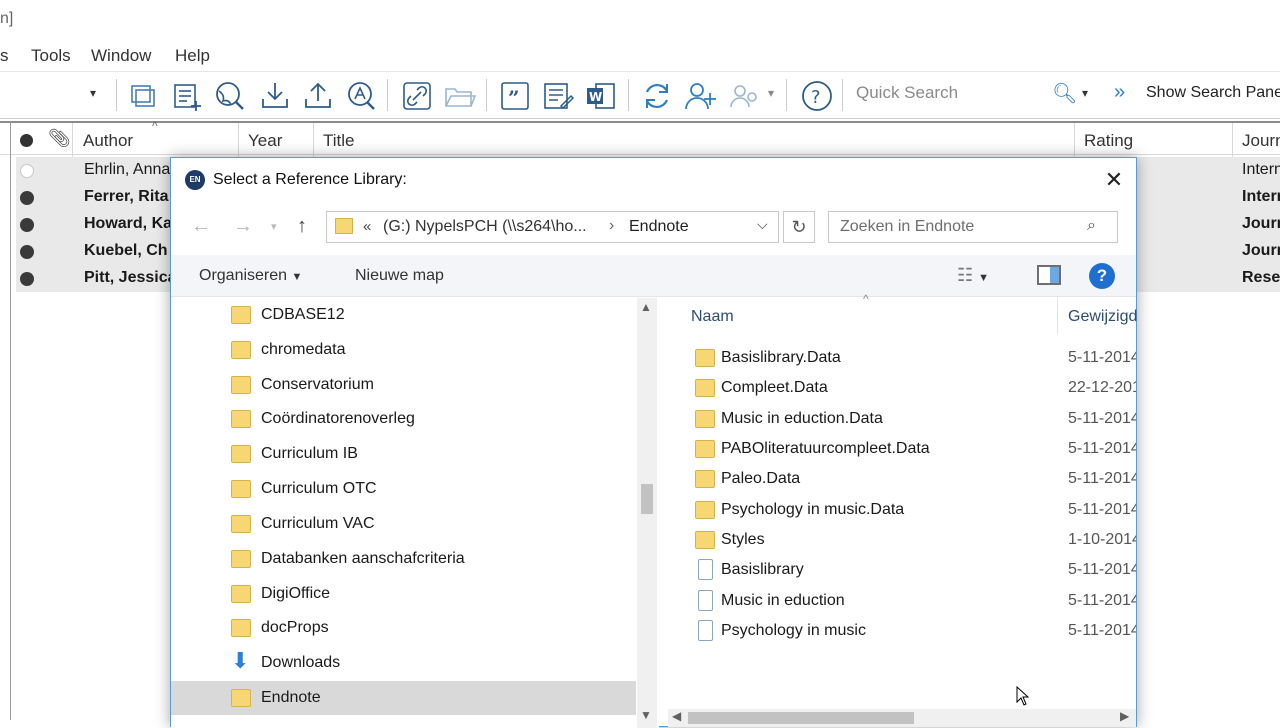 The height and width of the screenshot is (728, 1280). What do you see at coordinates (913, 480) in the screenshot?
I see `file-row: Paleo.Data 5-11-2014` at bounding box center [913, 480].